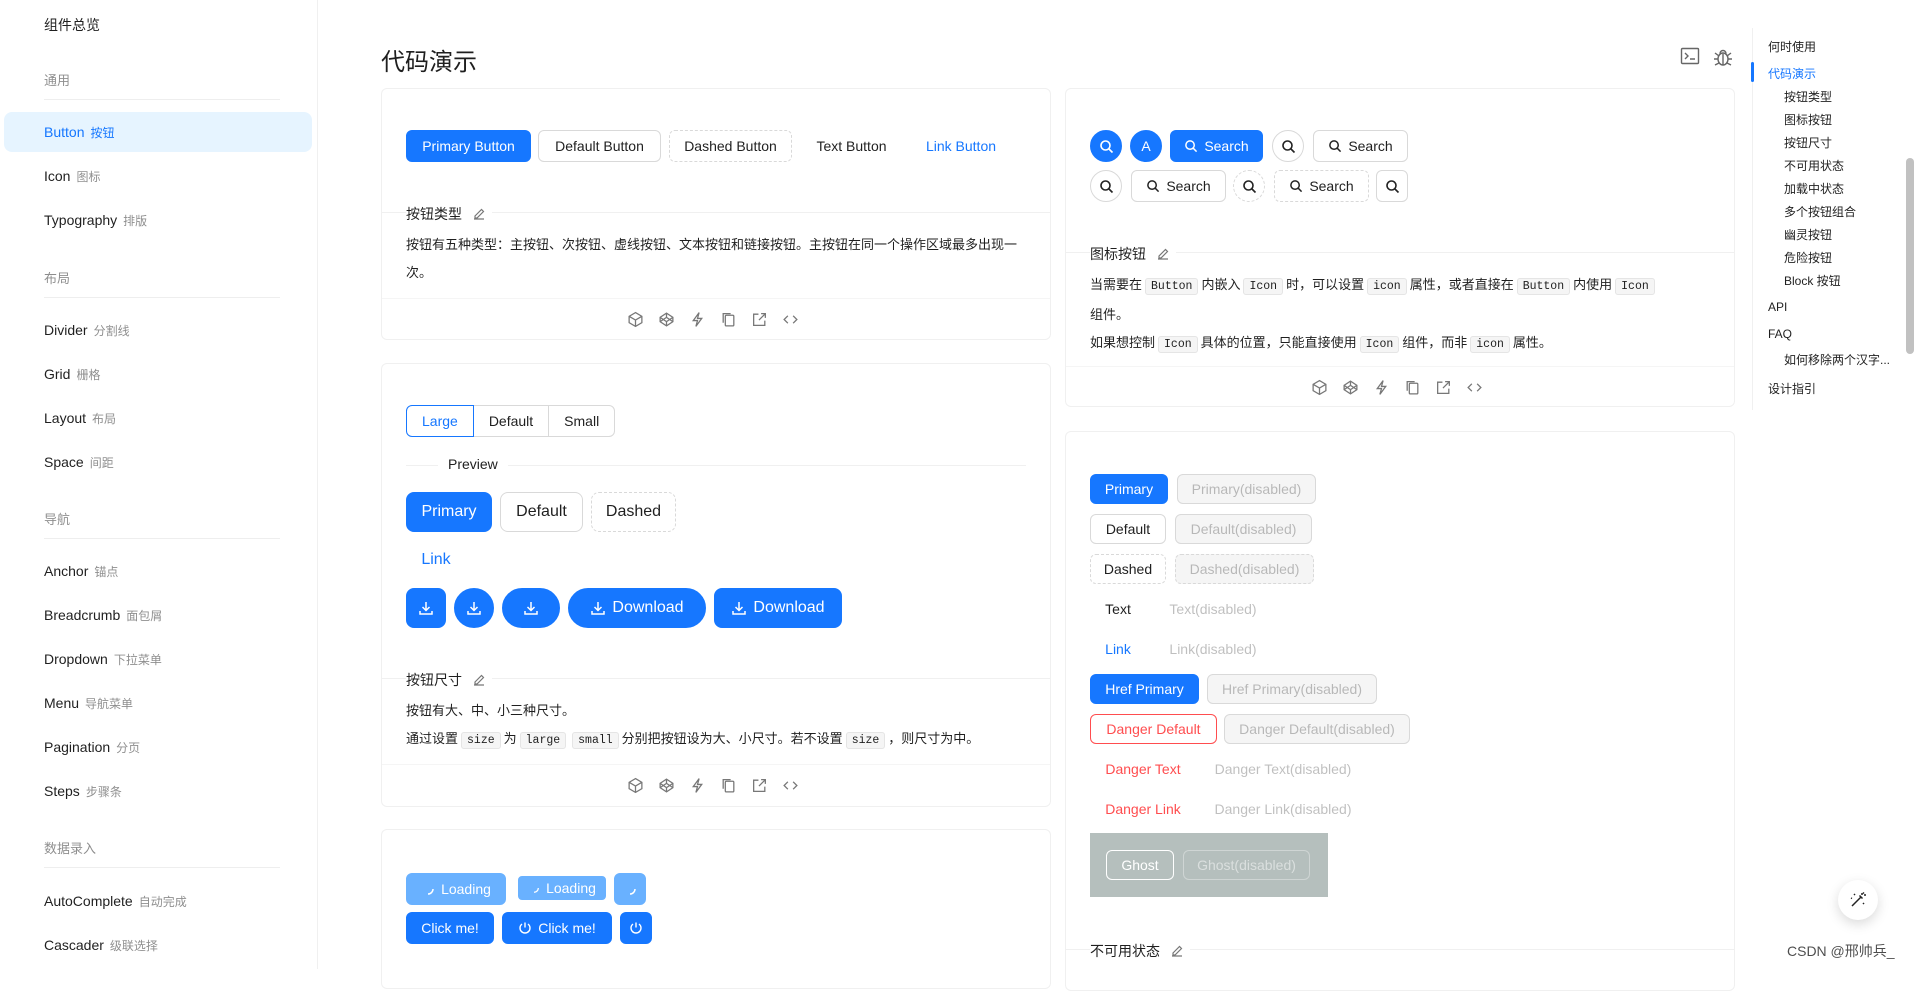 Image resolution: width=1920 pixels, height=991 pixels. I want to click on toc-link: Block 按钮, so click(1812, 280).